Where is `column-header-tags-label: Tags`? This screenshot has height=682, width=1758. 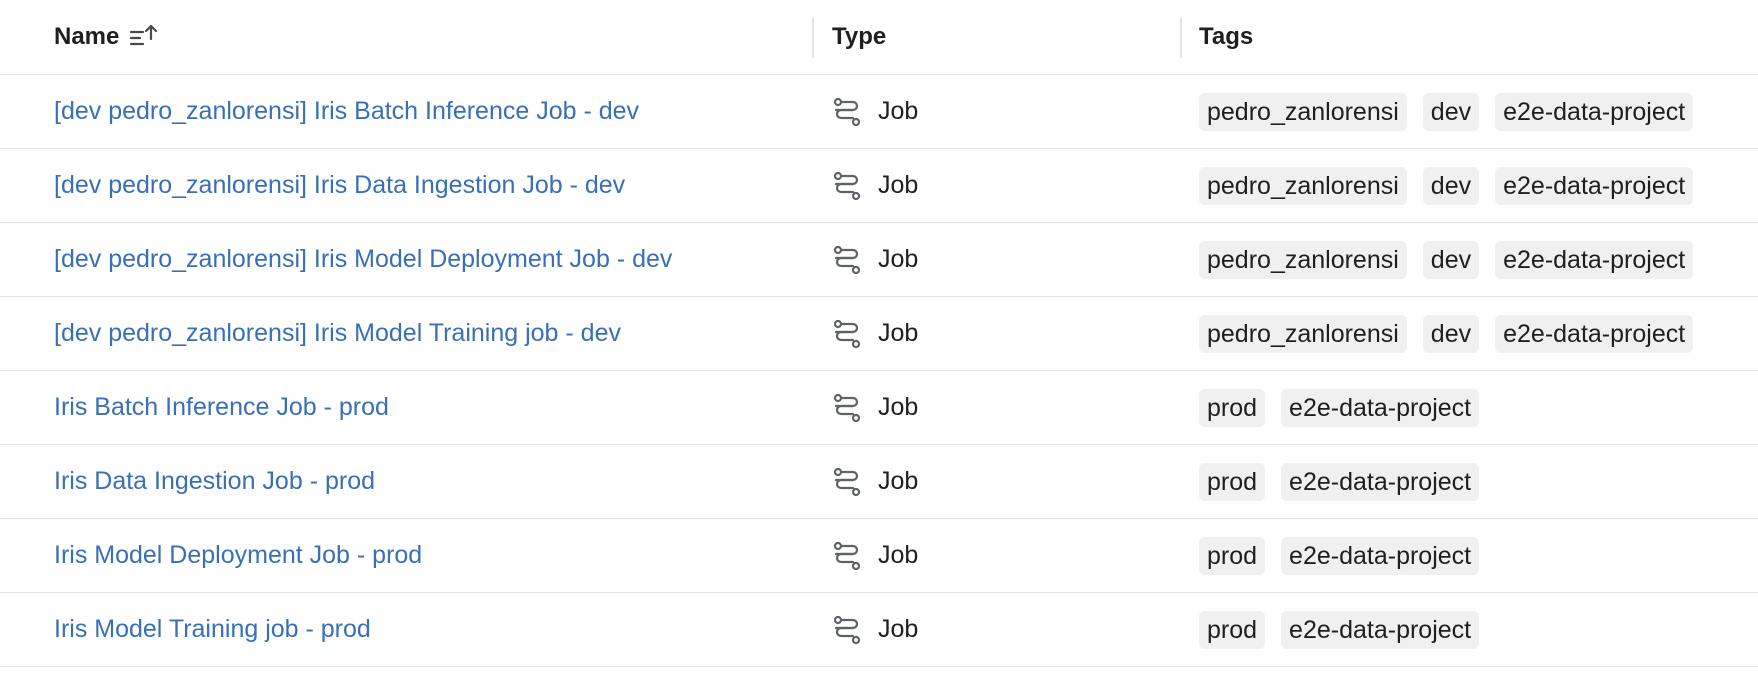 column-header-tags-label: Tags is located at coordinates (1226, 36).